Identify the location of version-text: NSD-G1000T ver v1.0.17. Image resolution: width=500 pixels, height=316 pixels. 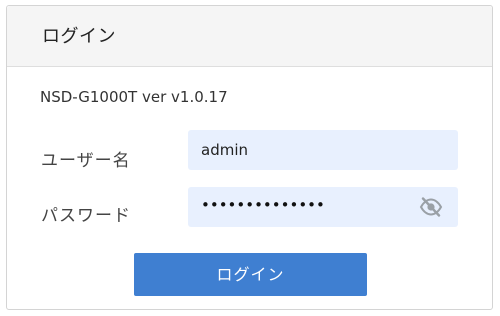
(134, 97).